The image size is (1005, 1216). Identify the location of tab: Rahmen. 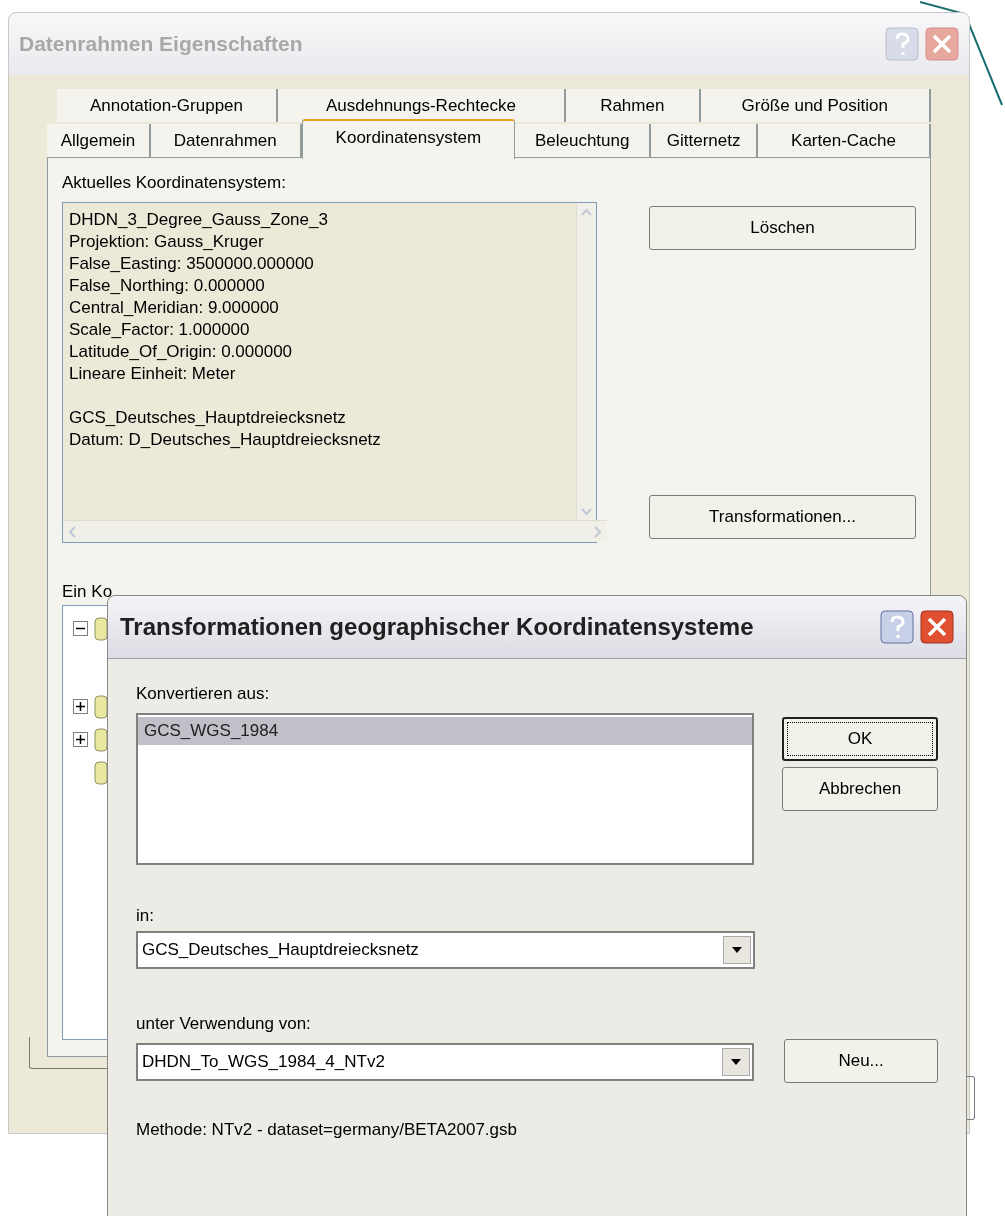
(633, 105).